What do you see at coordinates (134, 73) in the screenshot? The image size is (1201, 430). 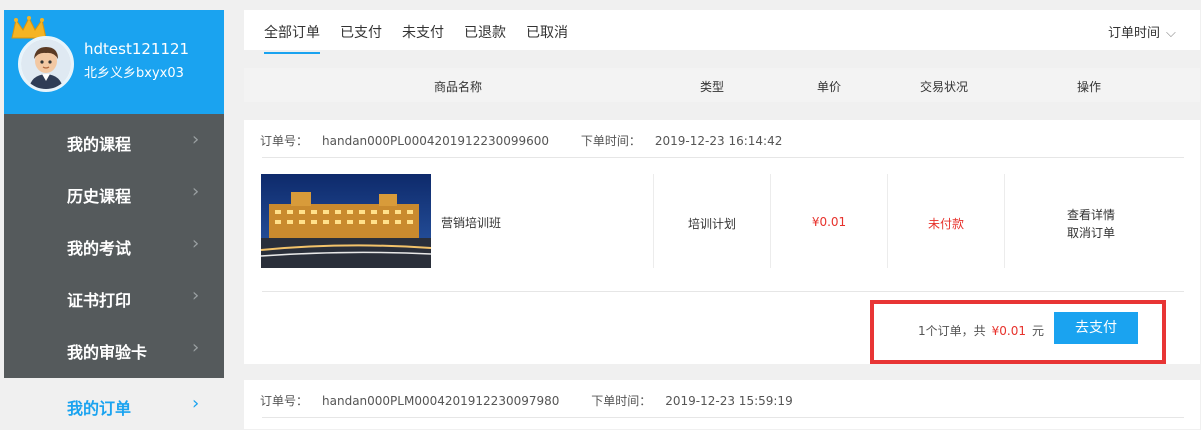 I see `user-department: 北乡义乡bxyx03` at bounding box center [134, 73].